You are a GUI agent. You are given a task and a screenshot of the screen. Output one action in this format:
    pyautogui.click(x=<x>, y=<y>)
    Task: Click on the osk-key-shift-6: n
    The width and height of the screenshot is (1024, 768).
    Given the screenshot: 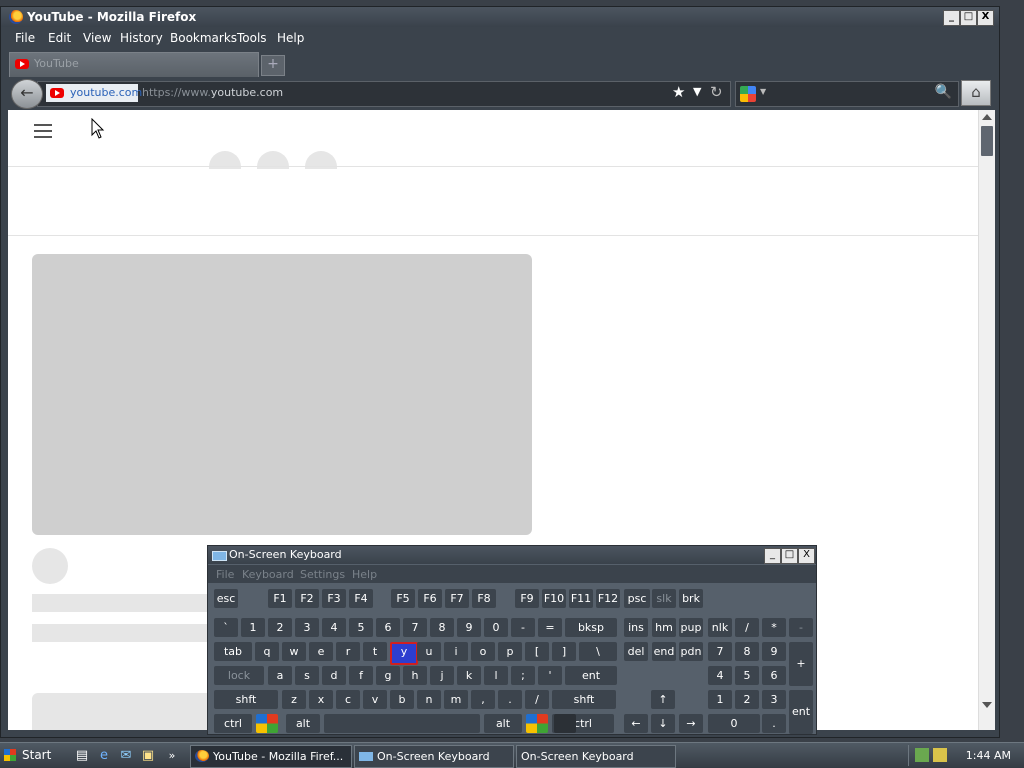 What is the action you would take?
    pyautogui.click(x=429, y=699)
    